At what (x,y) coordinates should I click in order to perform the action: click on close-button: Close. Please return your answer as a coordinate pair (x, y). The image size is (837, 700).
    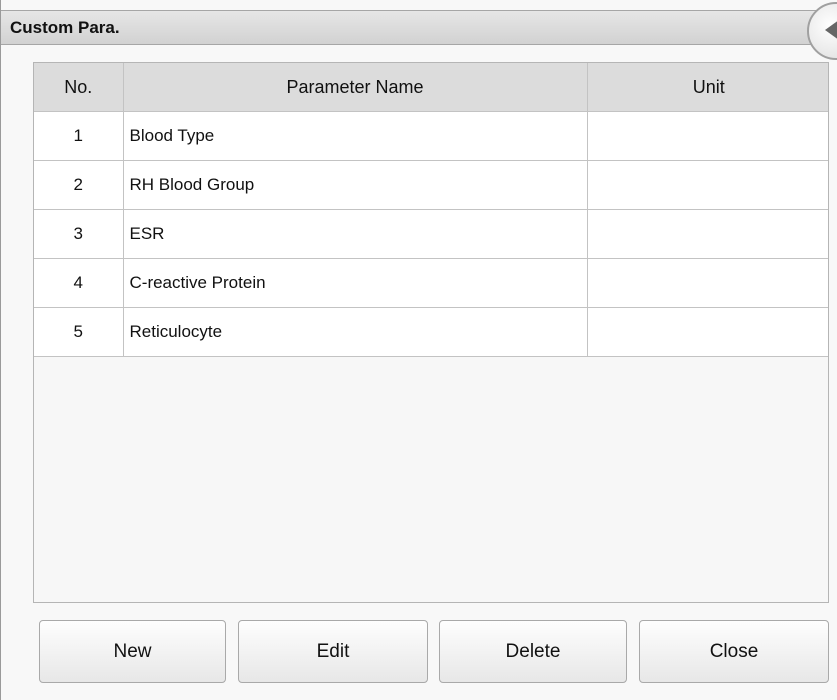
    Looking at the image, I should click on (734, 651).